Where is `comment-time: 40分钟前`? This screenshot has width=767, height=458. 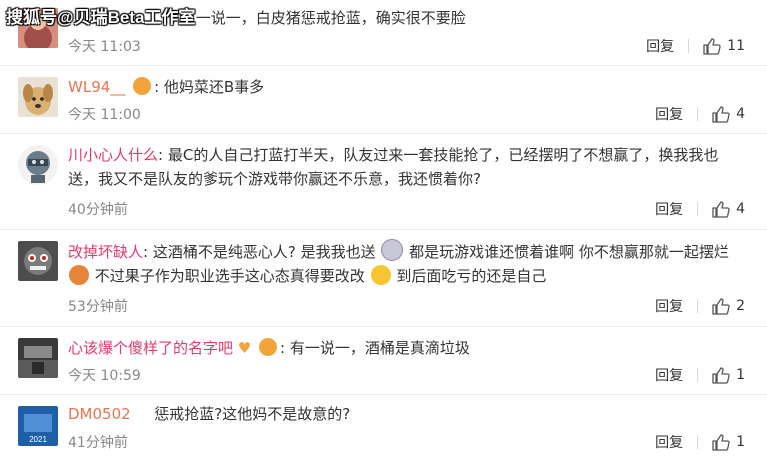 comment-time: 40分钟前 is located at coordinates (98, 210).